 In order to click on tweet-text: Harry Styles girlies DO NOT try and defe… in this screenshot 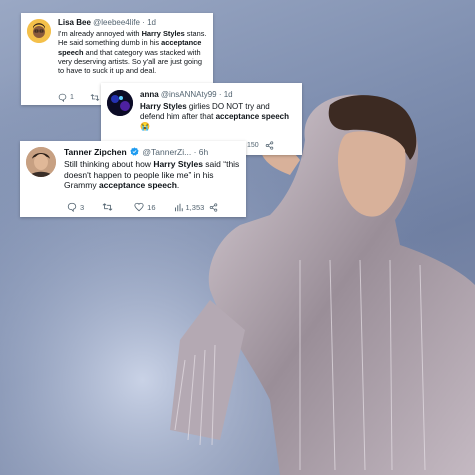, I will do `click(215, 117)`.